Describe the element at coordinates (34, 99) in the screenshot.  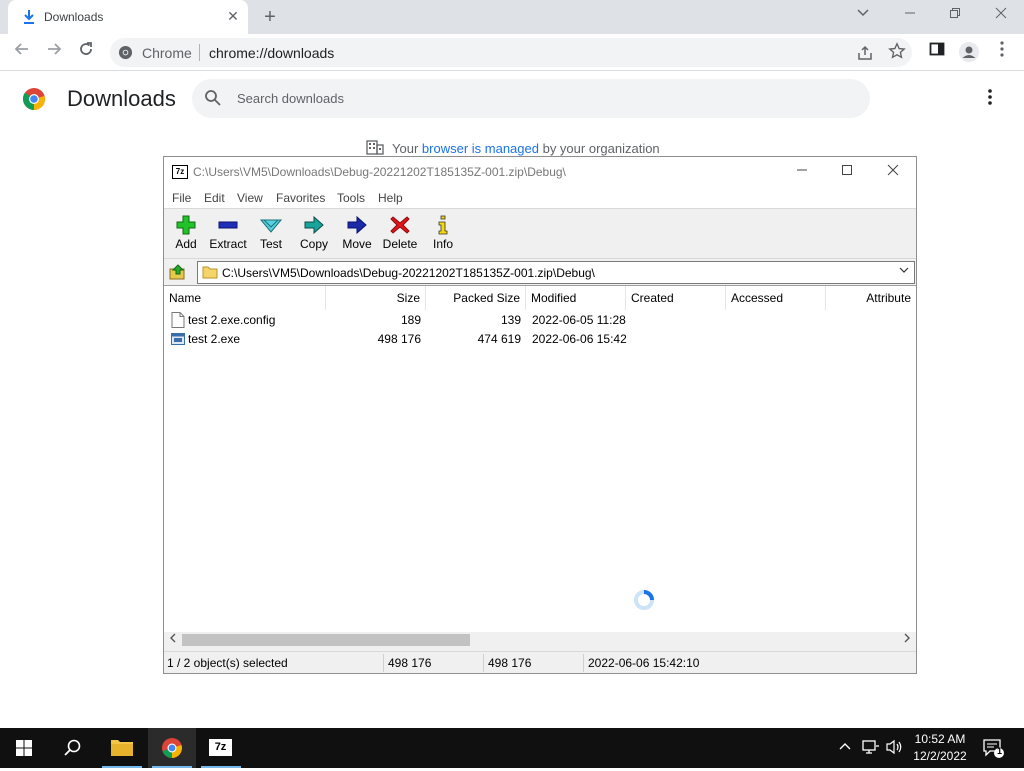
I see `chrome-logo-icon` at that location.